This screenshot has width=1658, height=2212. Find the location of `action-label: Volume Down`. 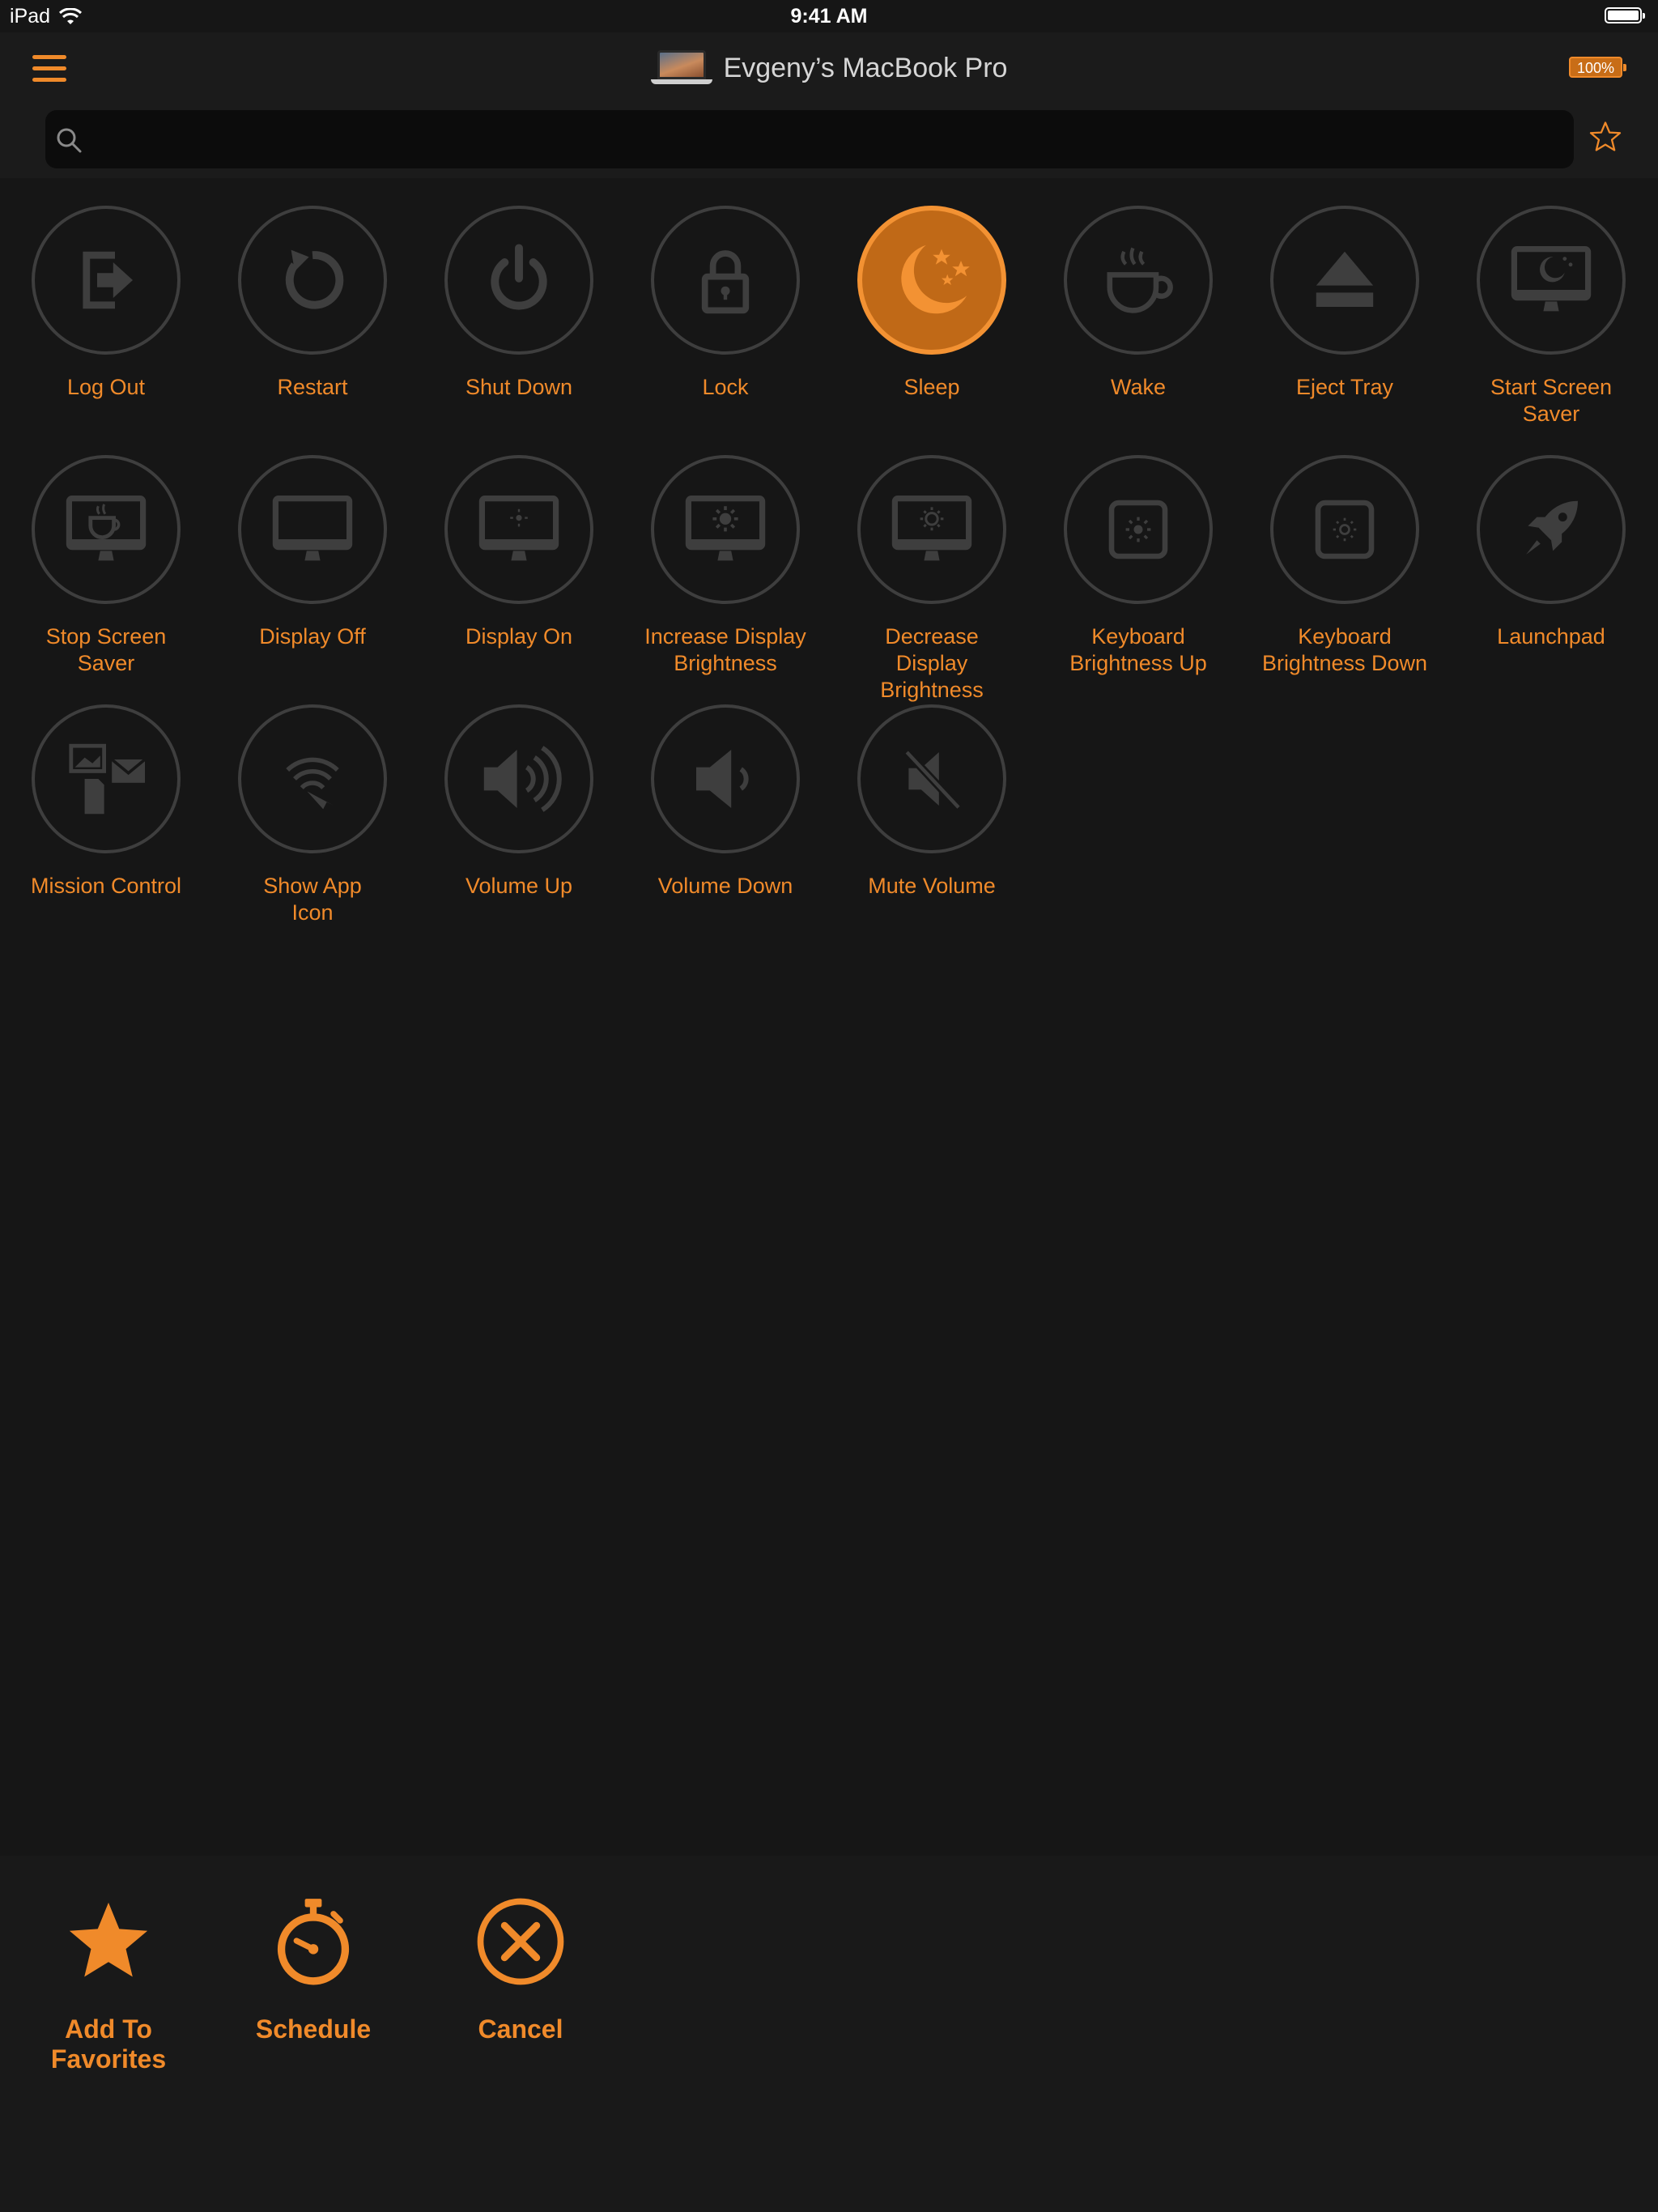

action-label: Volume Down is located at coordinates (725, 886).